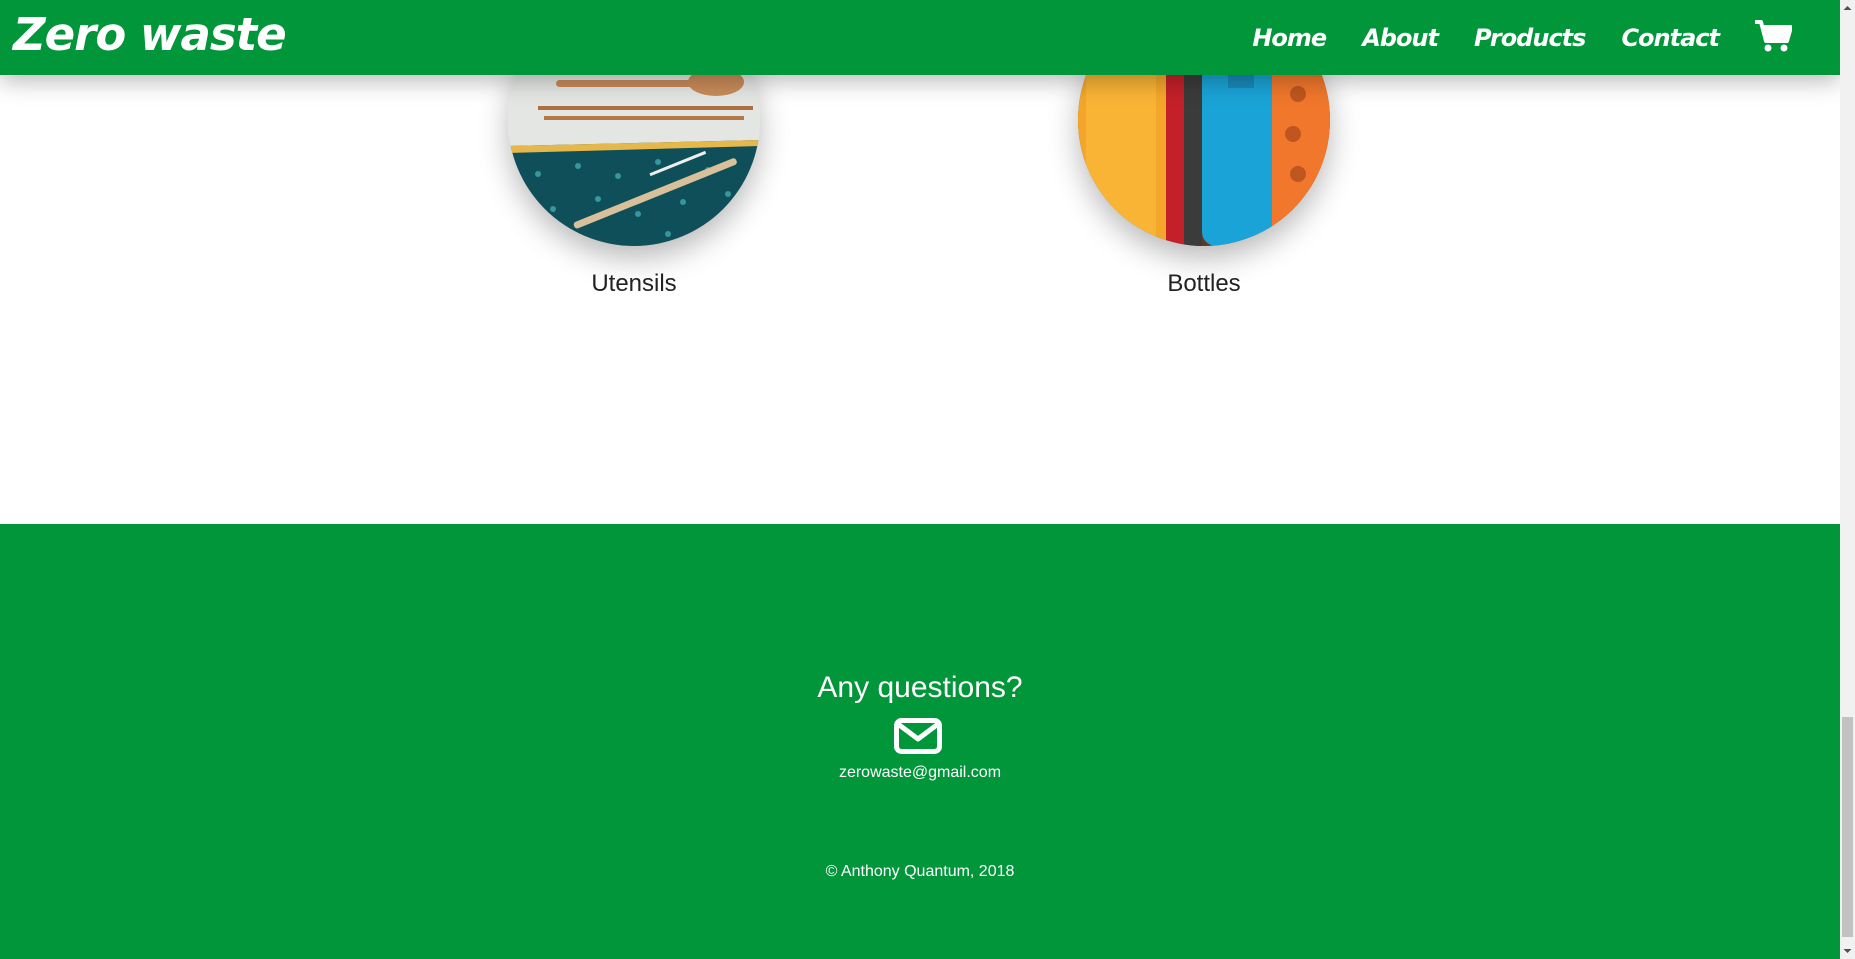 Image resolution: width=1855 pixels, height=959 pixels. What do you see at coordinates (1289, 38) in the screenshot?
I see `nav-home: Home` at bounding box center [1289, 38].